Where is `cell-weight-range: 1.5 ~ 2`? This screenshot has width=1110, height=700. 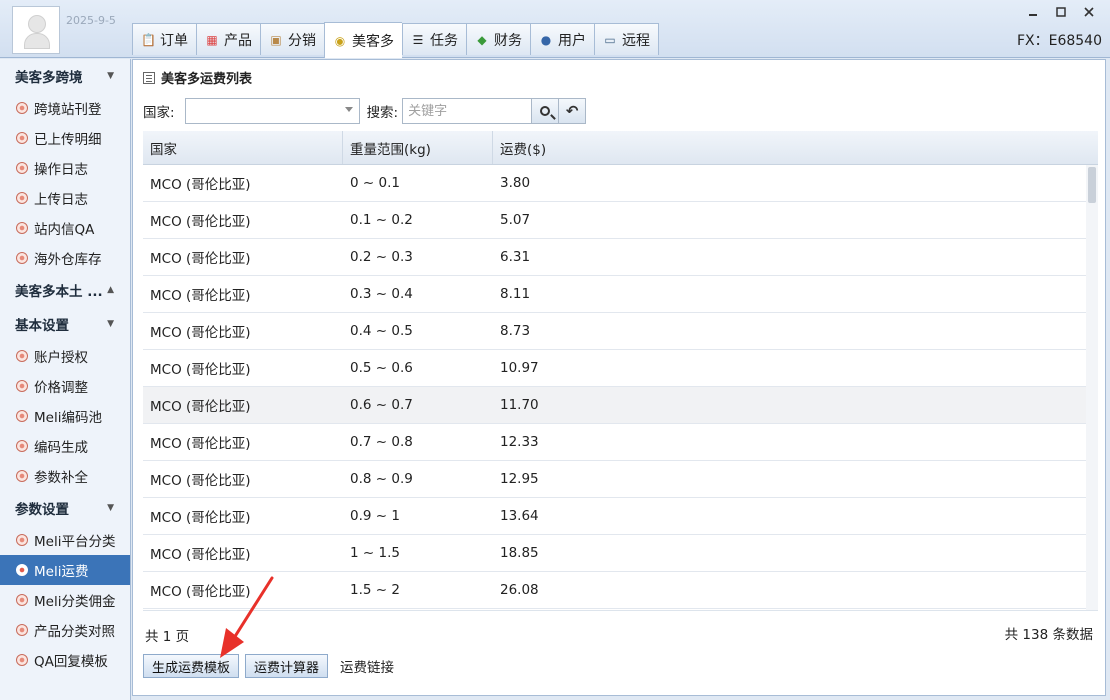
cell-weight-range: 1.5 ~ 2 is located at coordinates (375, 590).